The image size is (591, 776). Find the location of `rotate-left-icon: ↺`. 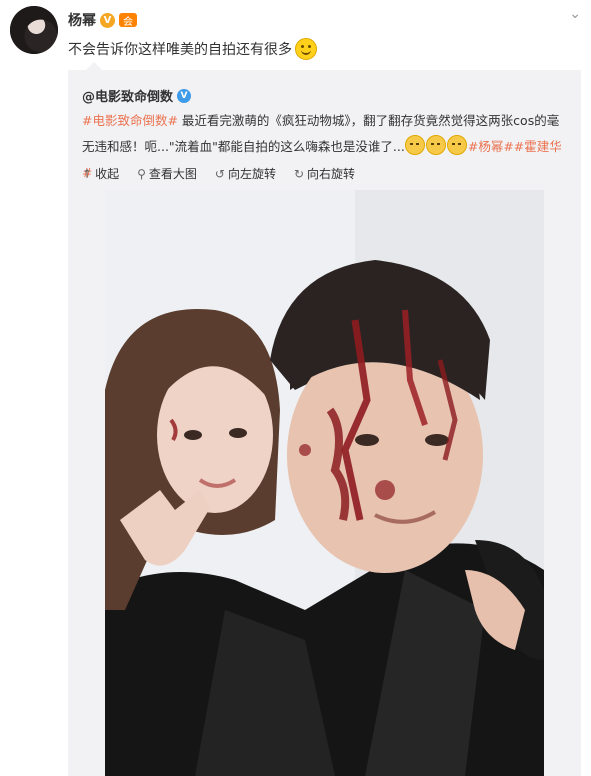

rotate-left-icon: ↺ is located at coordinates (219, 173).